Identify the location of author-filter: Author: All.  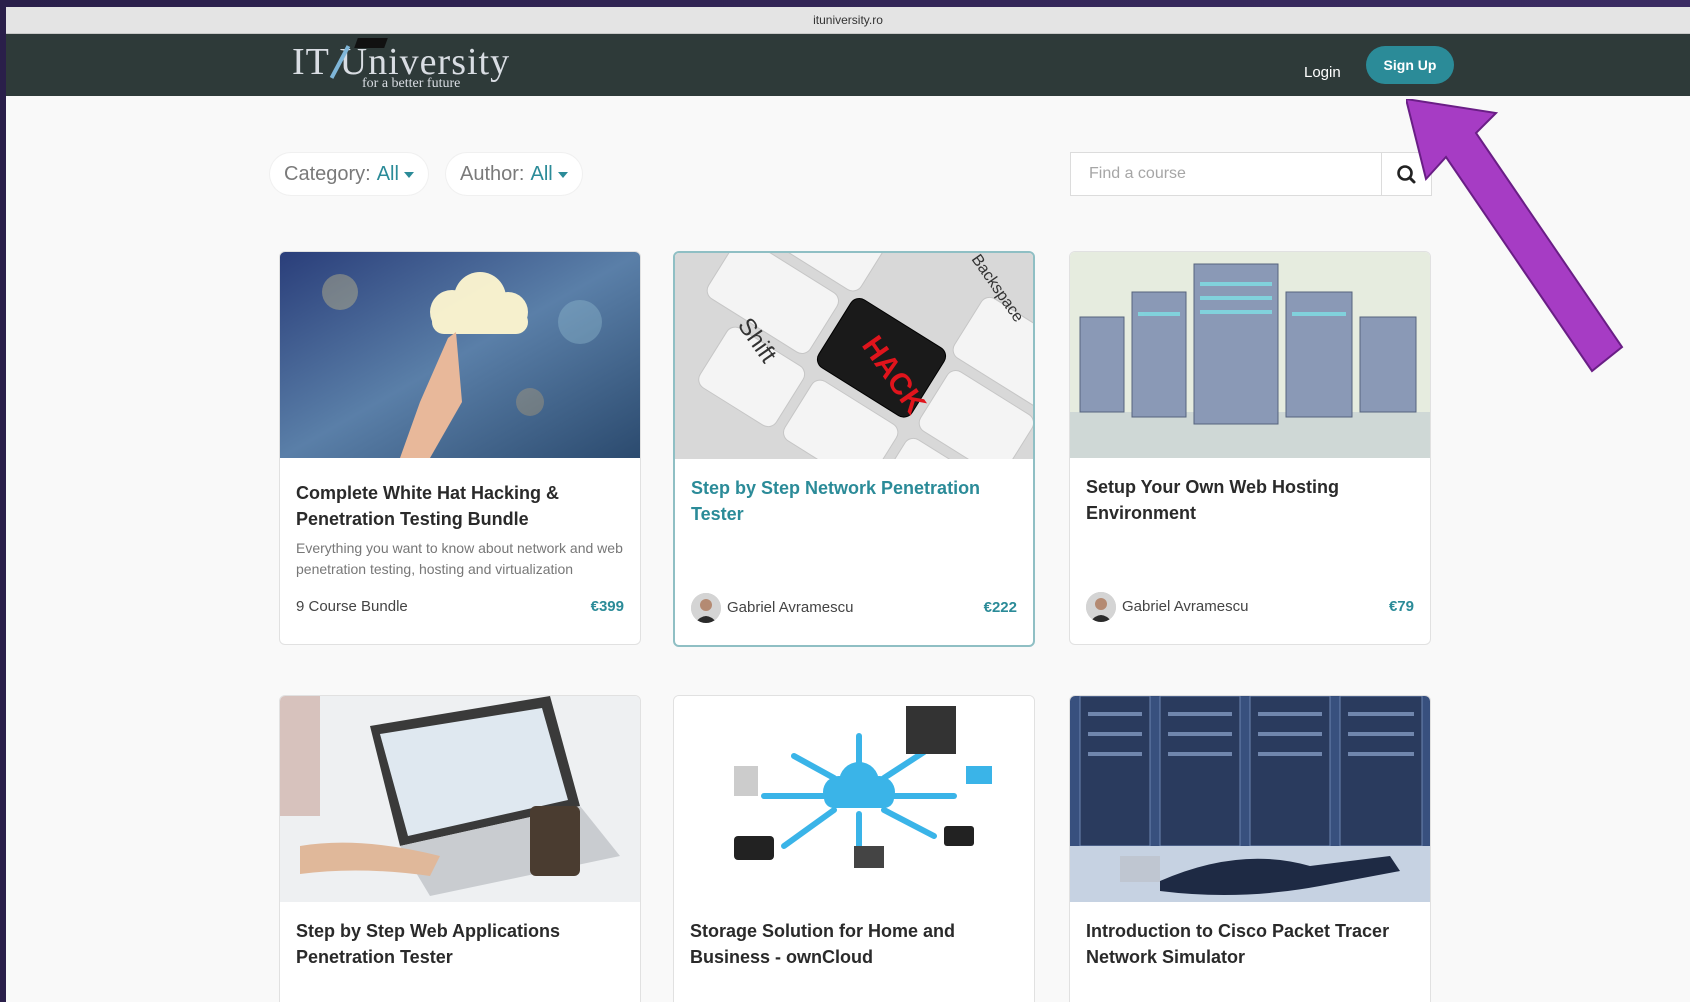
(514, 174).